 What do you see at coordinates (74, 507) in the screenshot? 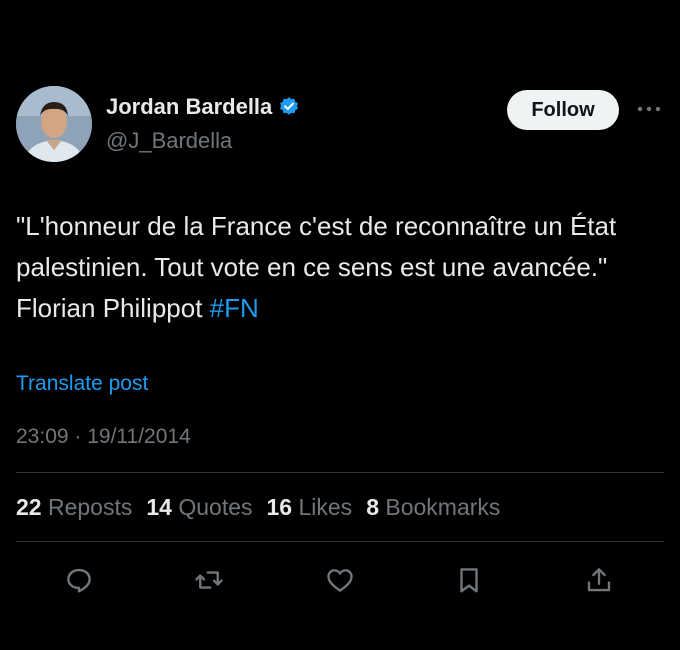
I see `reposts-stat: 22 Reposts` at bounding box center [74, 507].